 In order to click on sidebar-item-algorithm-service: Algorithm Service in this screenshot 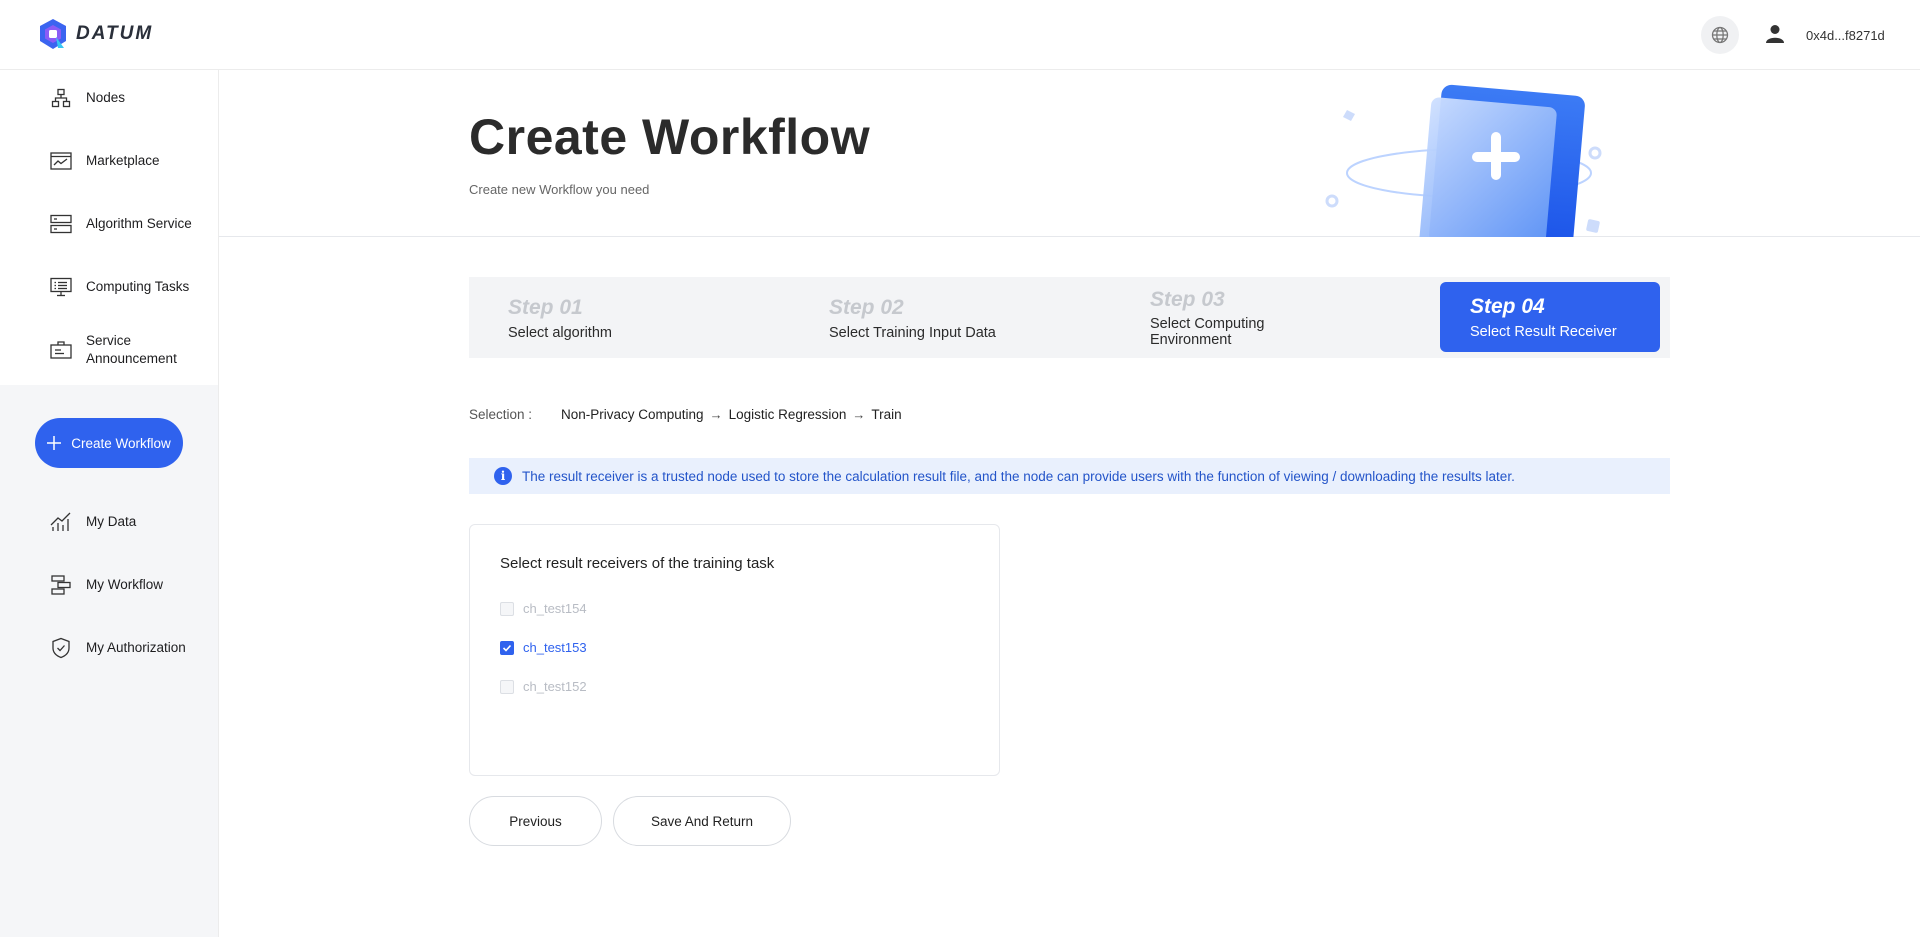, I will do `click(109, 224)`.